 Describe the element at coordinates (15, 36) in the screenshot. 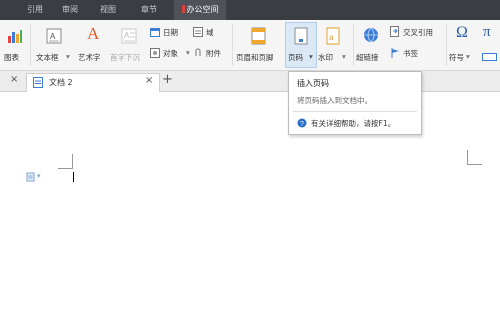

I see `chart-icon` at that location.